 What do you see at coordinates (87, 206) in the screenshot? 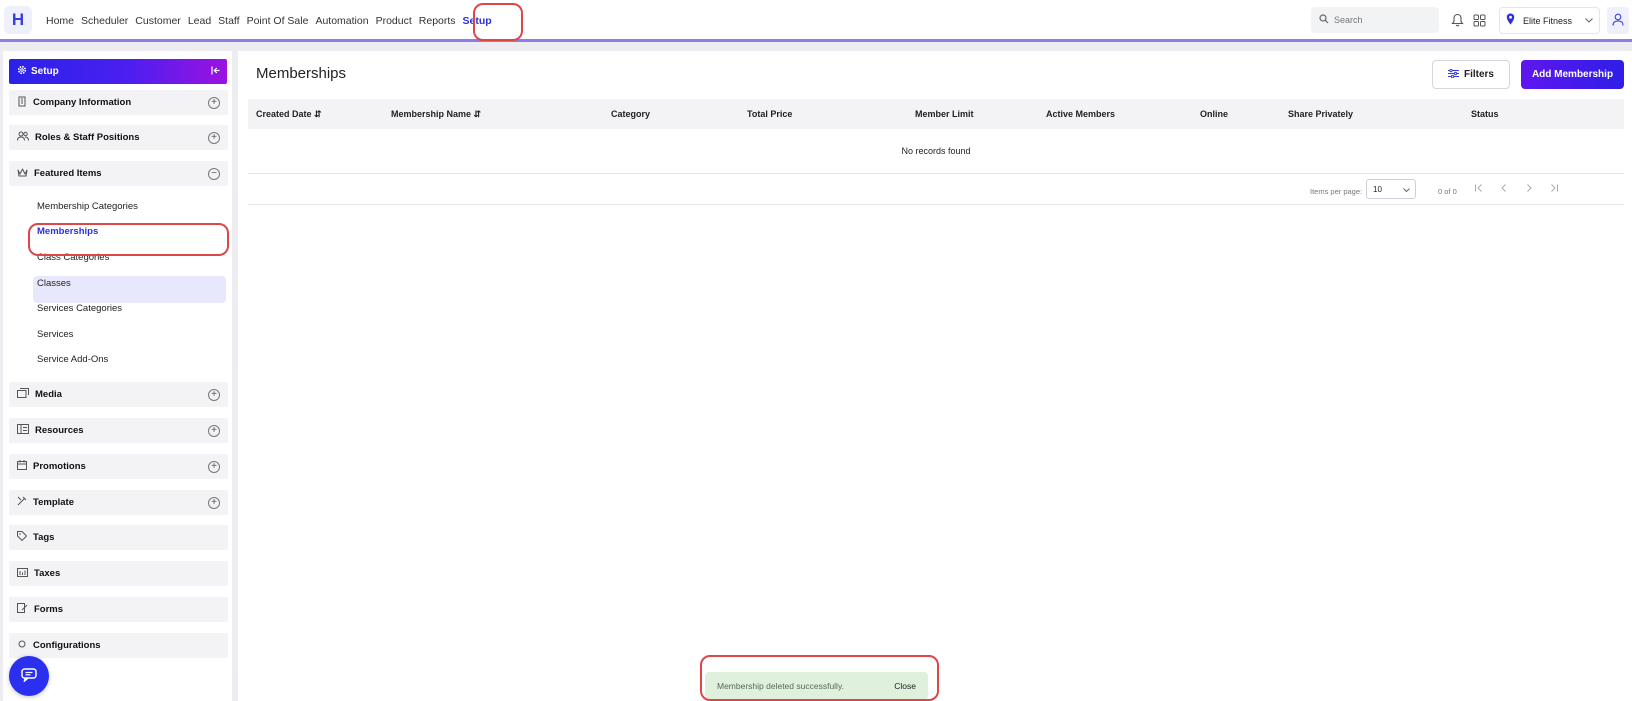
I see `sidebar-item-membership-categories: Membership Categories` at bounding box center [87, 206].